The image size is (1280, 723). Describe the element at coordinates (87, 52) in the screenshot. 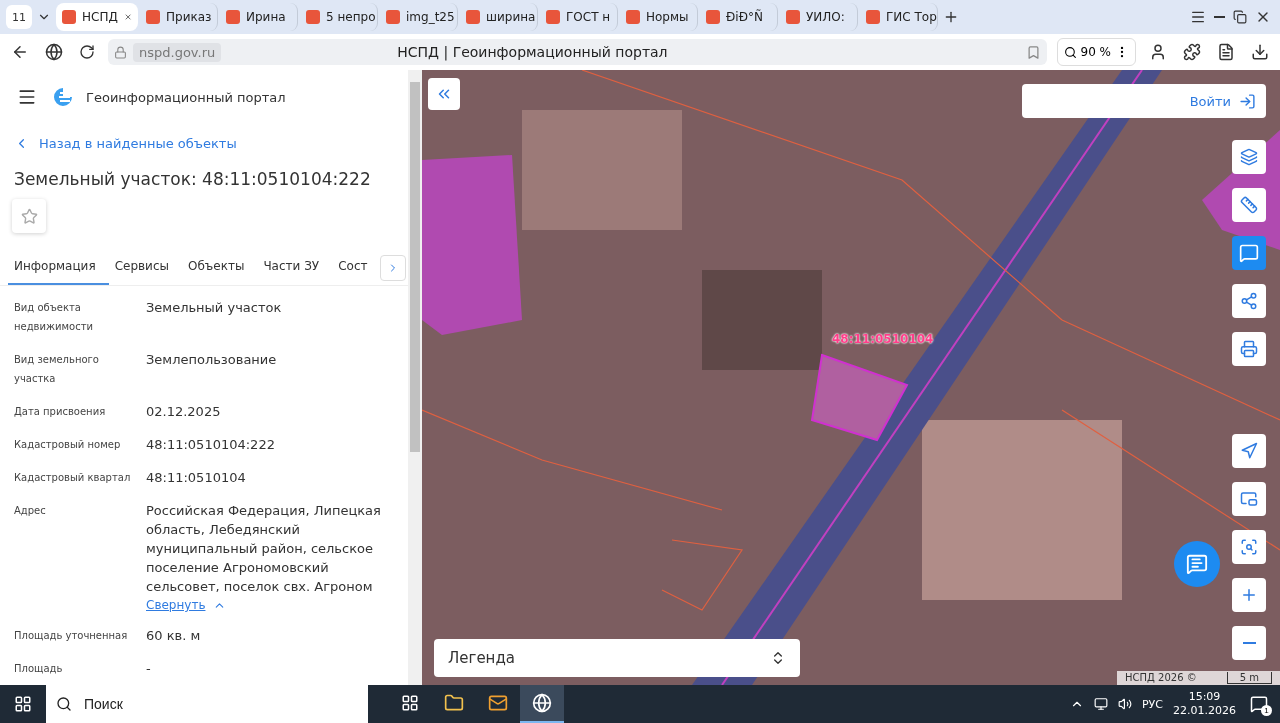

I see `reload-icon` at that location.